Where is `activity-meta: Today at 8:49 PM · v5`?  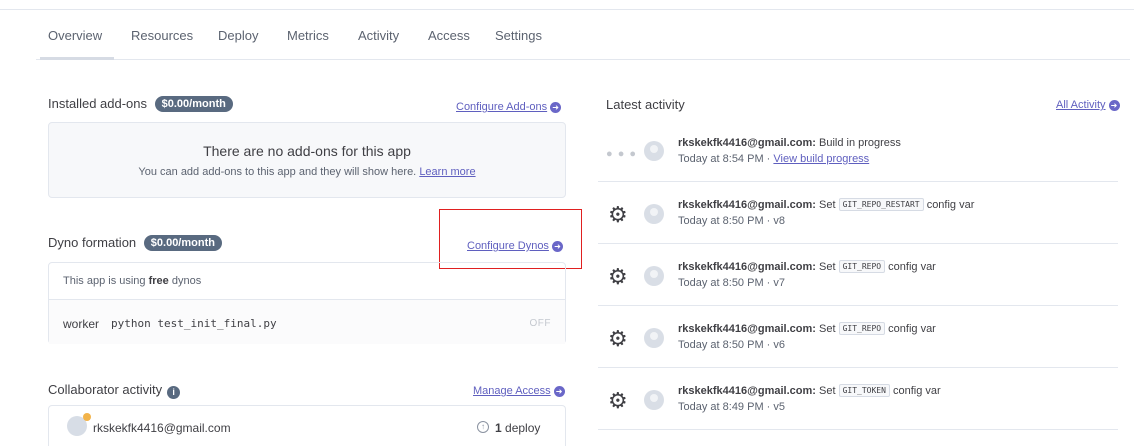
activity-meta: Today at 8:49 PM · v5 is located at coordinates (732, 407).